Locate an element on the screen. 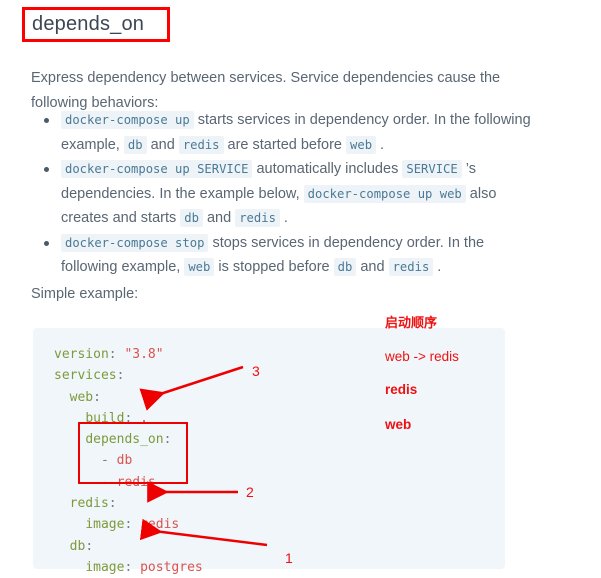 Image resolution: width=601 pixels, height=578 pixels. sequence-line-1: redis is located at coordinates (401, 389).